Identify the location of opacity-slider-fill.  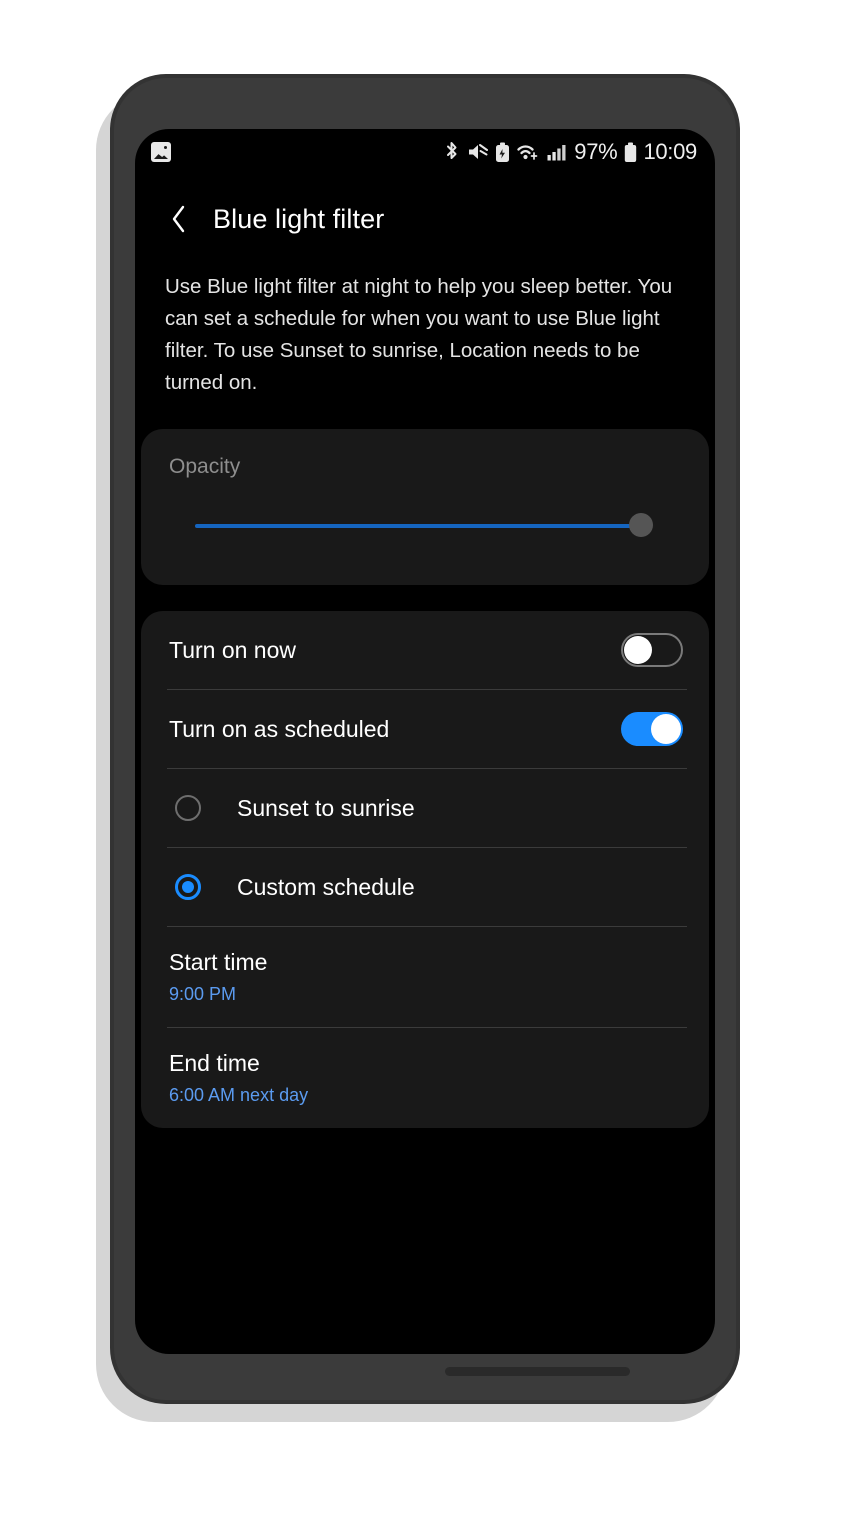
(418, 526).